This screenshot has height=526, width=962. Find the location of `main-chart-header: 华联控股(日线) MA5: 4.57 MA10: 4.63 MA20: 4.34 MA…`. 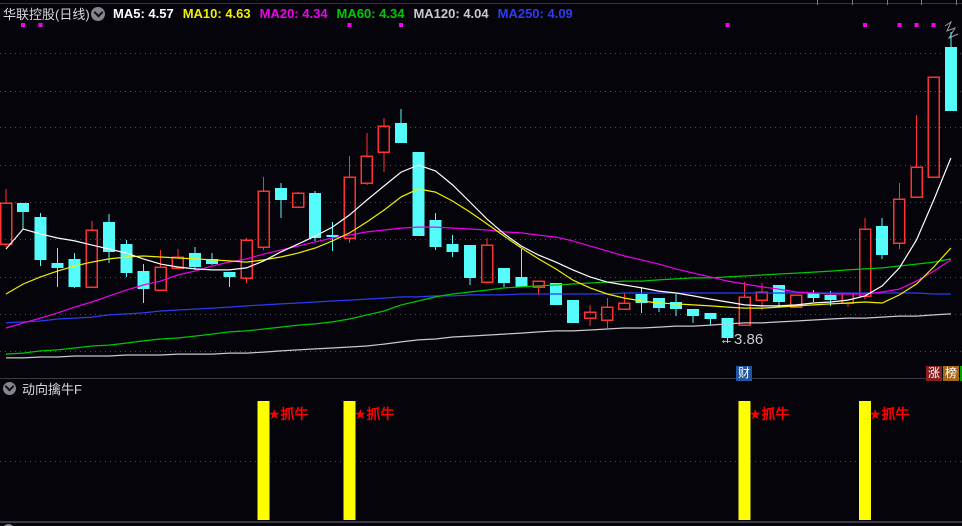

main-chart-header: 华联控股(日线) MA5: 4.57 MA10: 4.63 MA20: 4.34 MA… is located at coordinates (292, 13).